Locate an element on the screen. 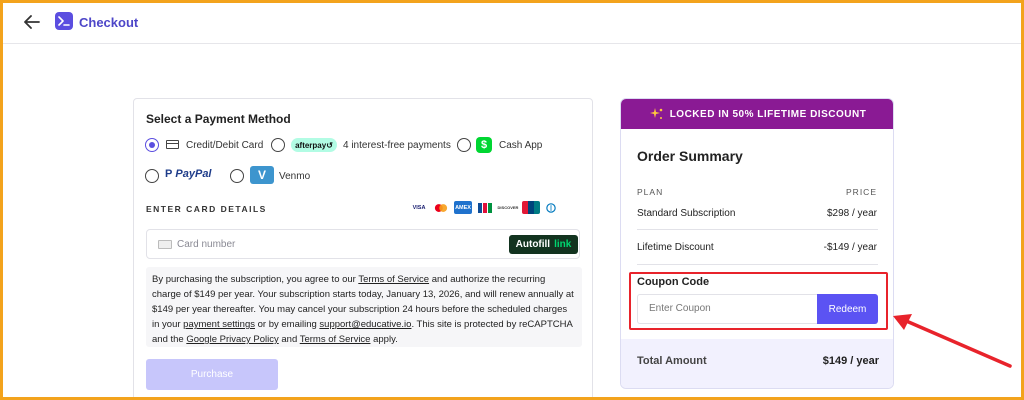 This screenshot has width=1024, height=400. support-email-link: support@educative.io is located at coordinates (365, 324).